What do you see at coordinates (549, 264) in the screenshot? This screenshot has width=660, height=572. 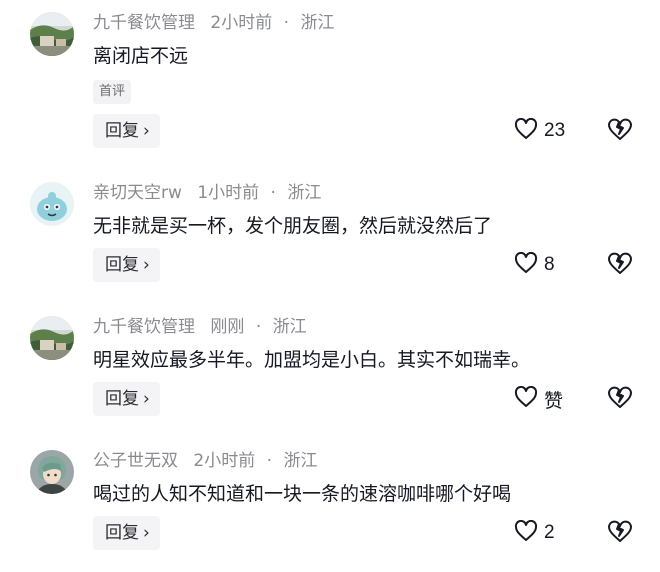 I see `like-count: 8` at bounding box center [549, 264].